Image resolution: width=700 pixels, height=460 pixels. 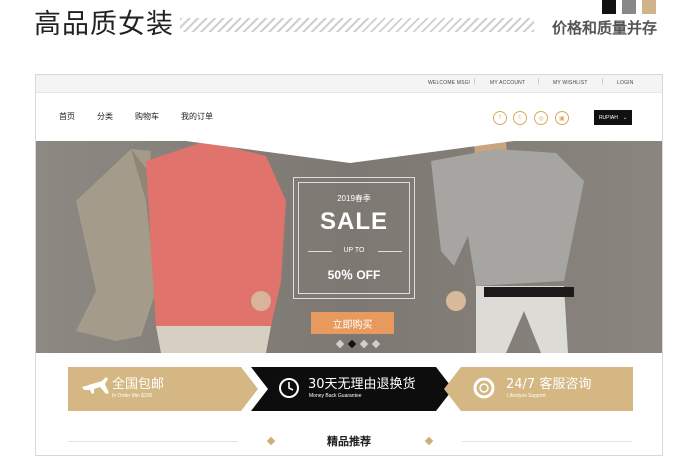 I want to click on feature-subtitle-shipping: In Order Min $200, so click(x=132, y=396).